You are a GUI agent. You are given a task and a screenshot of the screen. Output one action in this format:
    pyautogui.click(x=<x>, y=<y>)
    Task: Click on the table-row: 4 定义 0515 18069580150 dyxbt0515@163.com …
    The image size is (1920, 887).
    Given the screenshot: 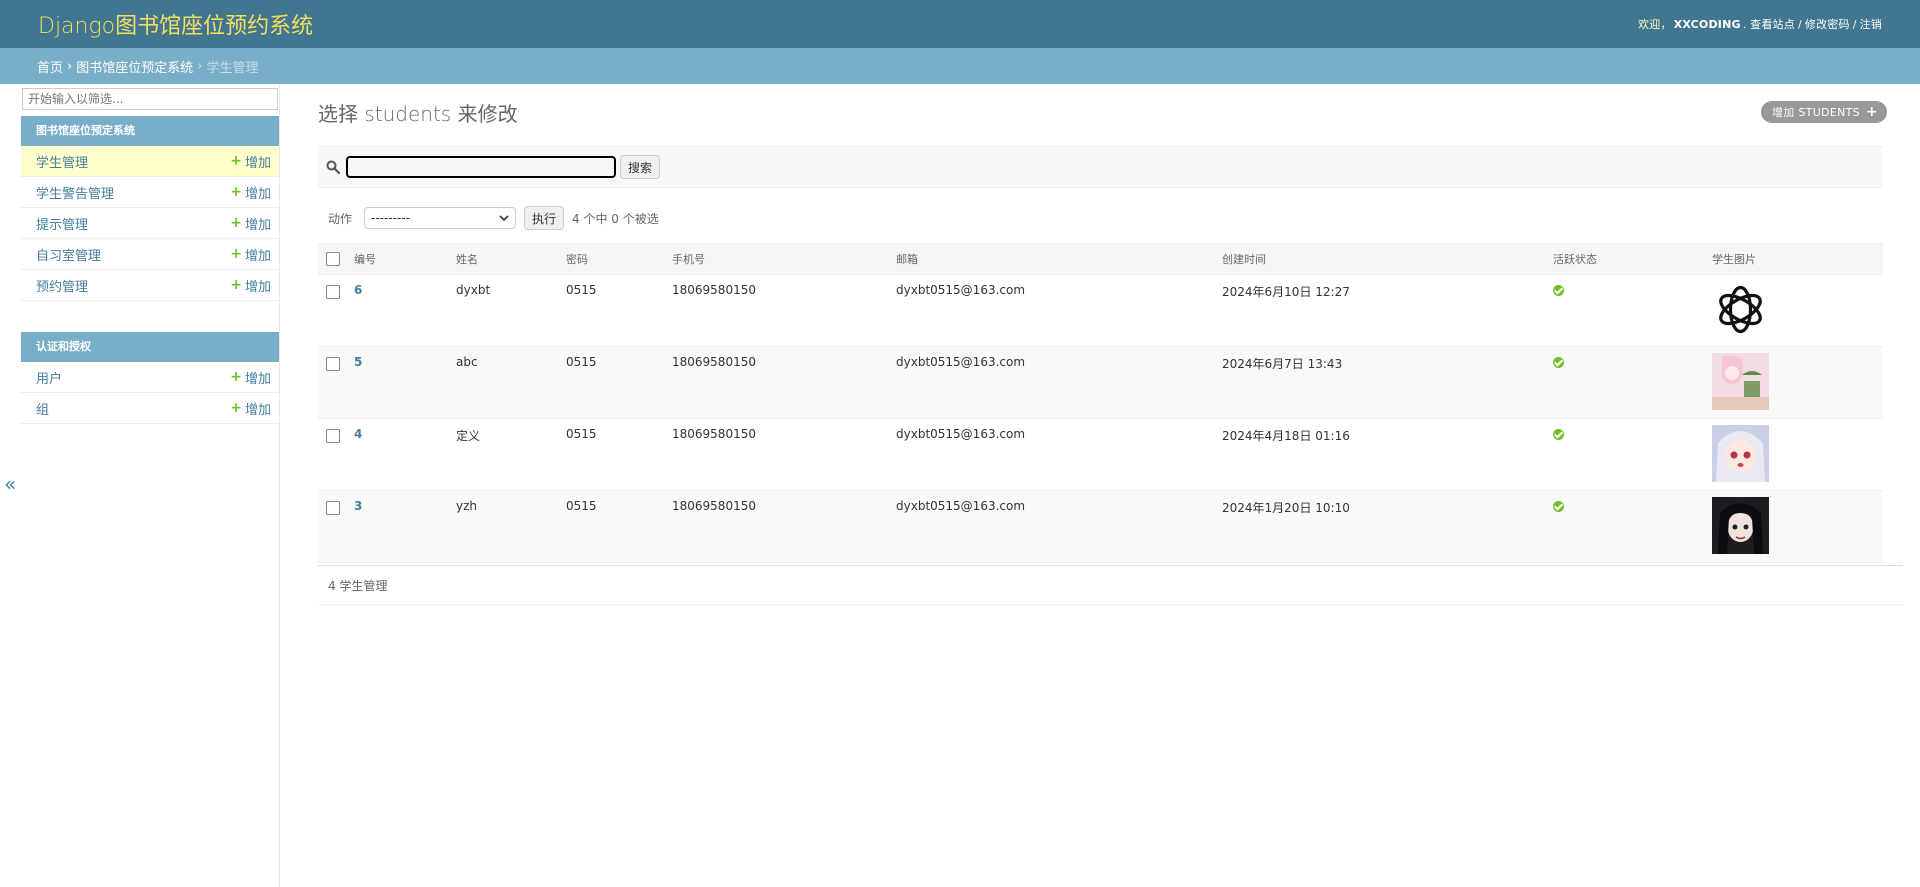 What is the action you would take?
    pyautogui.click(x=1100, y=454)
    